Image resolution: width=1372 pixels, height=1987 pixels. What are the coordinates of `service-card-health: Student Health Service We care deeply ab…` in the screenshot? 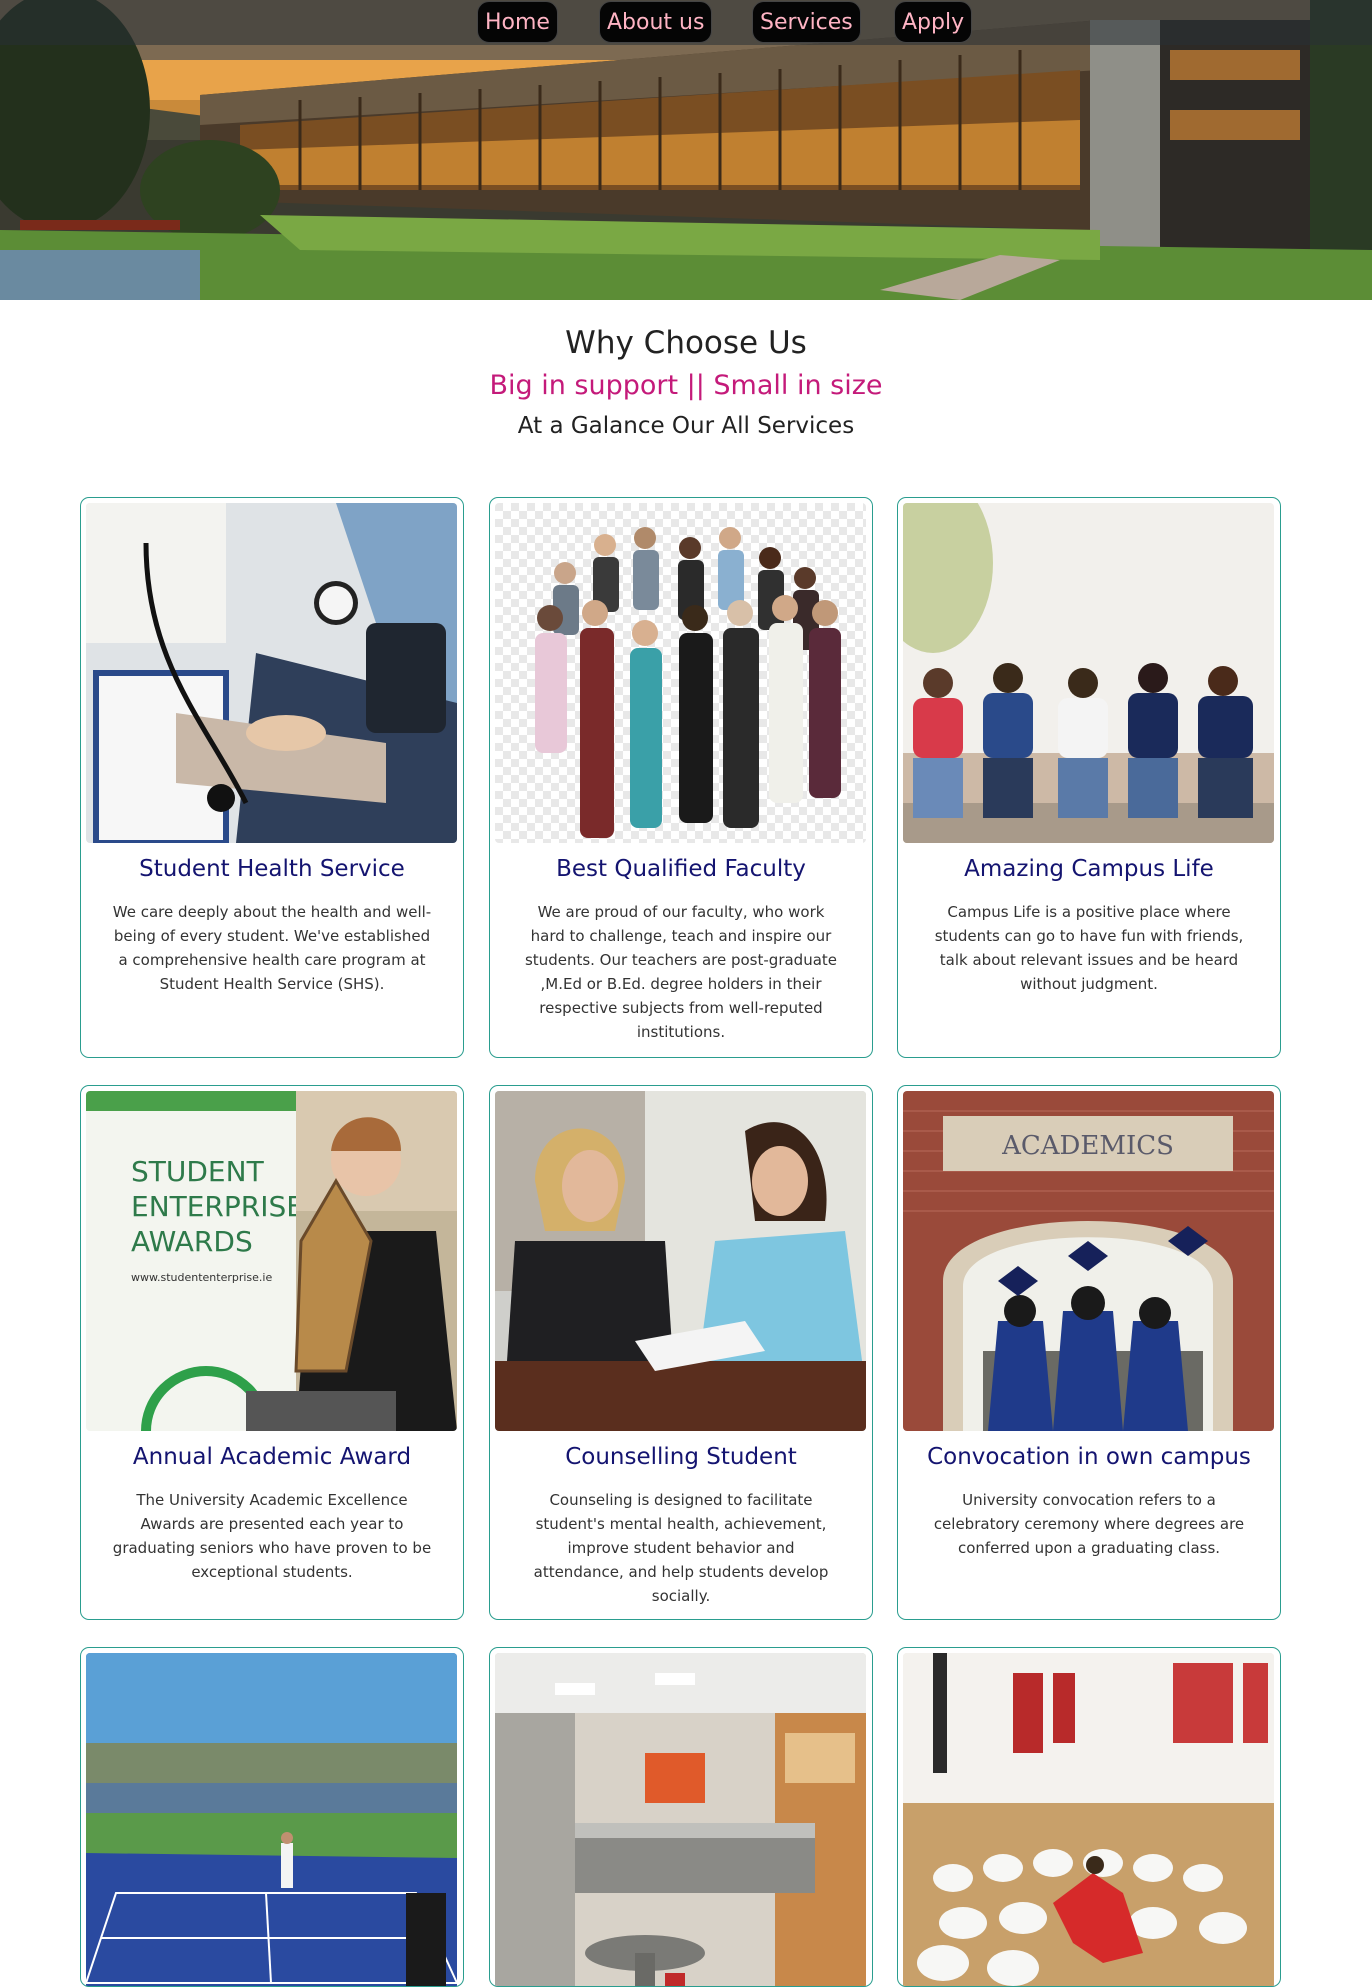 It's located at (272, 777).